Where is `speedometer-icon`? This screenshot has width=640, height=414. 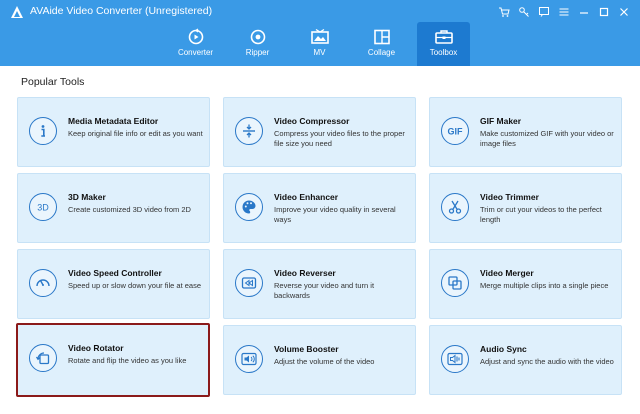
speedometer-icon is located at coordinates (43, 283).